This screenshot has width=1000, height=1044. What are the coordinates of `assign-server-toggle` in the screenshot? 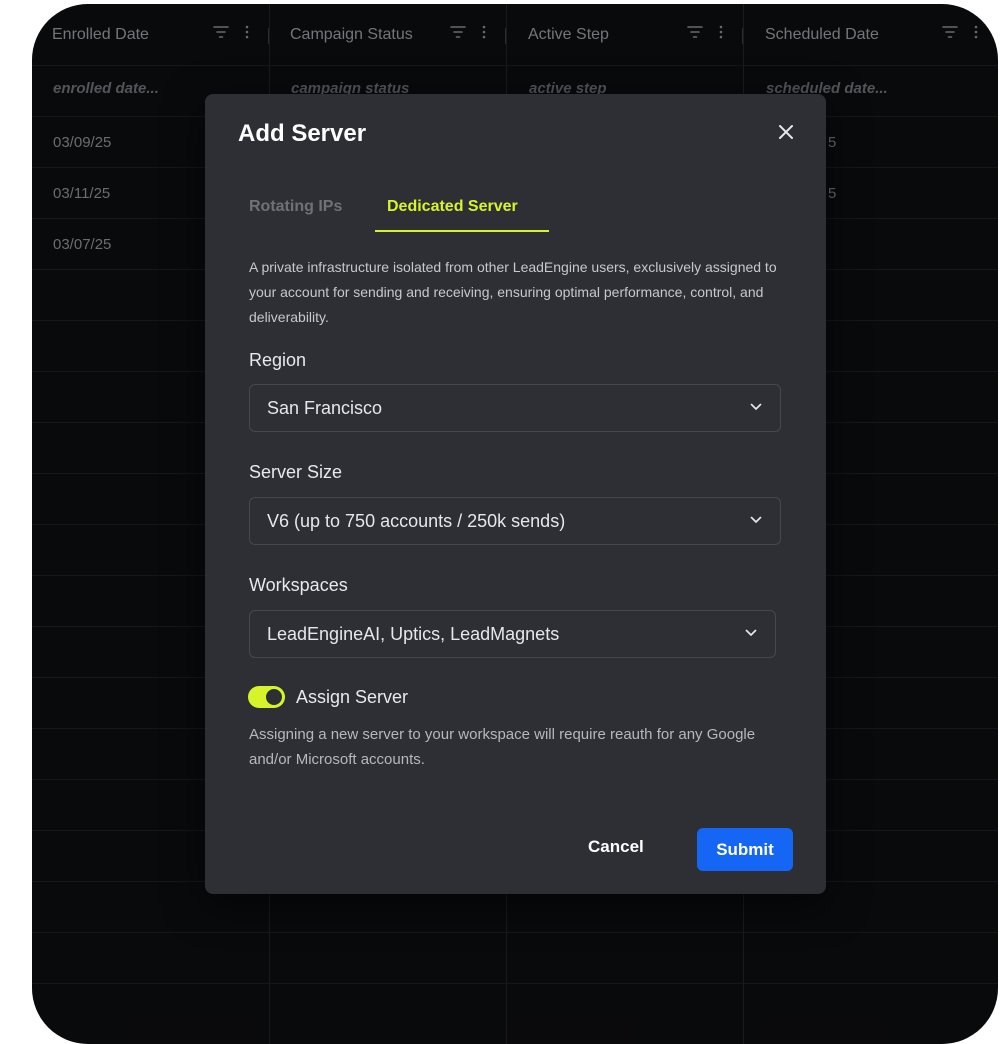 It's located at (266, 697).